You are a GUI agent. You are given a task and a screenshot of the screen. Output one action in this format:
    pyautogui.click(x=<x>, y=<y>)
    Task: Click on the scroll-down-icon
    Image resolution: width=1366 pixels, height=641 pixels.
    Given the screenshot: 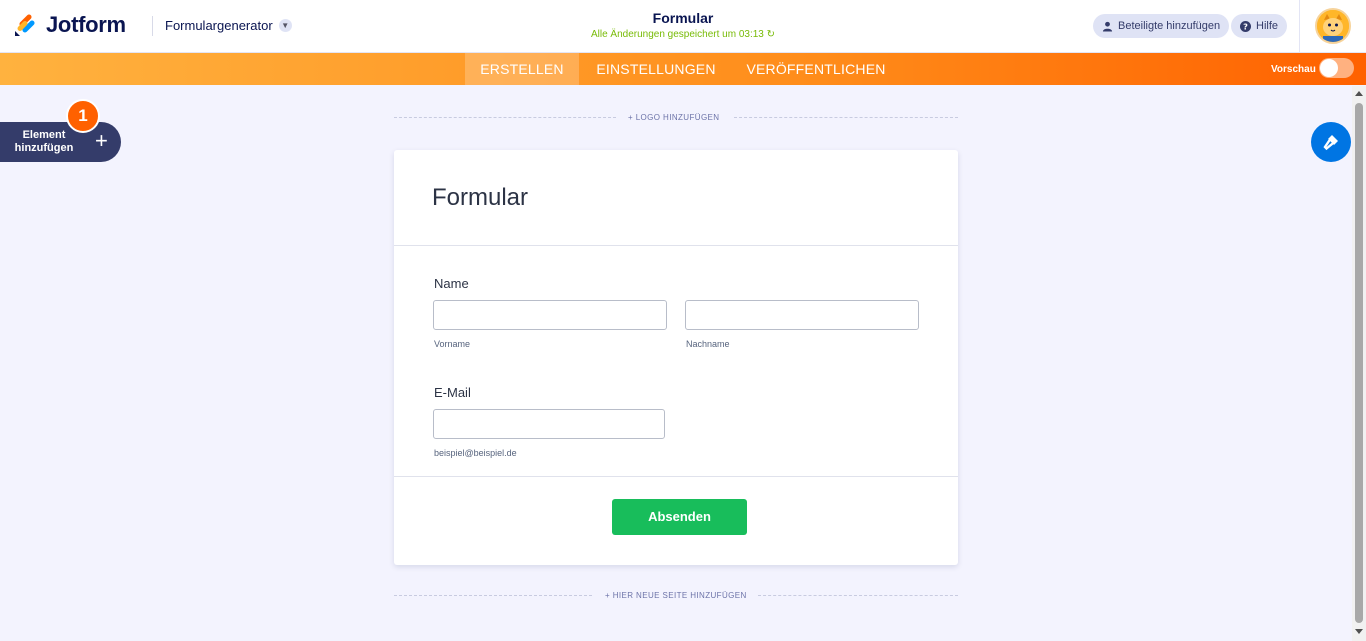 What is the action you would take?
    pyautogui.click(x=1359, y=631)
    